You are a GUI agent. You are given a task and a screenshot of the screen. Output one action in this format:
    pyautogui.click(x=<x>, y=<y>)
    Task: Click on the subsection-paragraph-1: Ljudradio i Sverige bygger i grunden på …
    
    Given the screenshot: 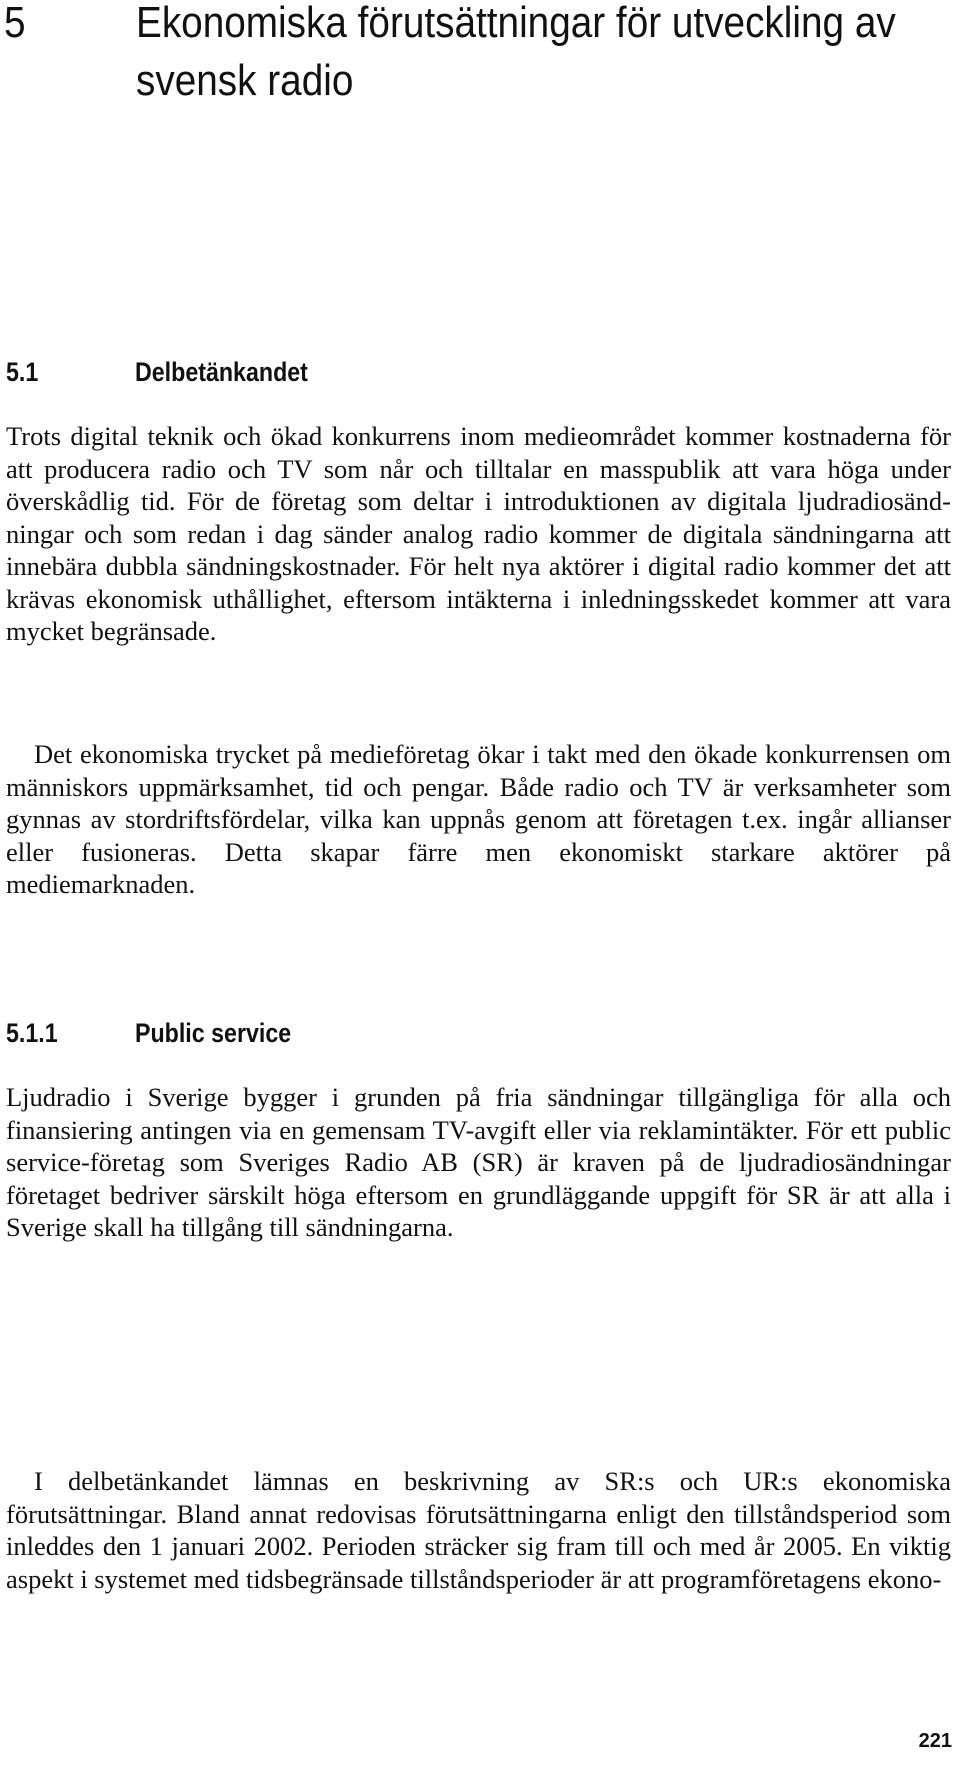 What is the action you would take?
    pyautogui.click(x=478, y=1162)
    